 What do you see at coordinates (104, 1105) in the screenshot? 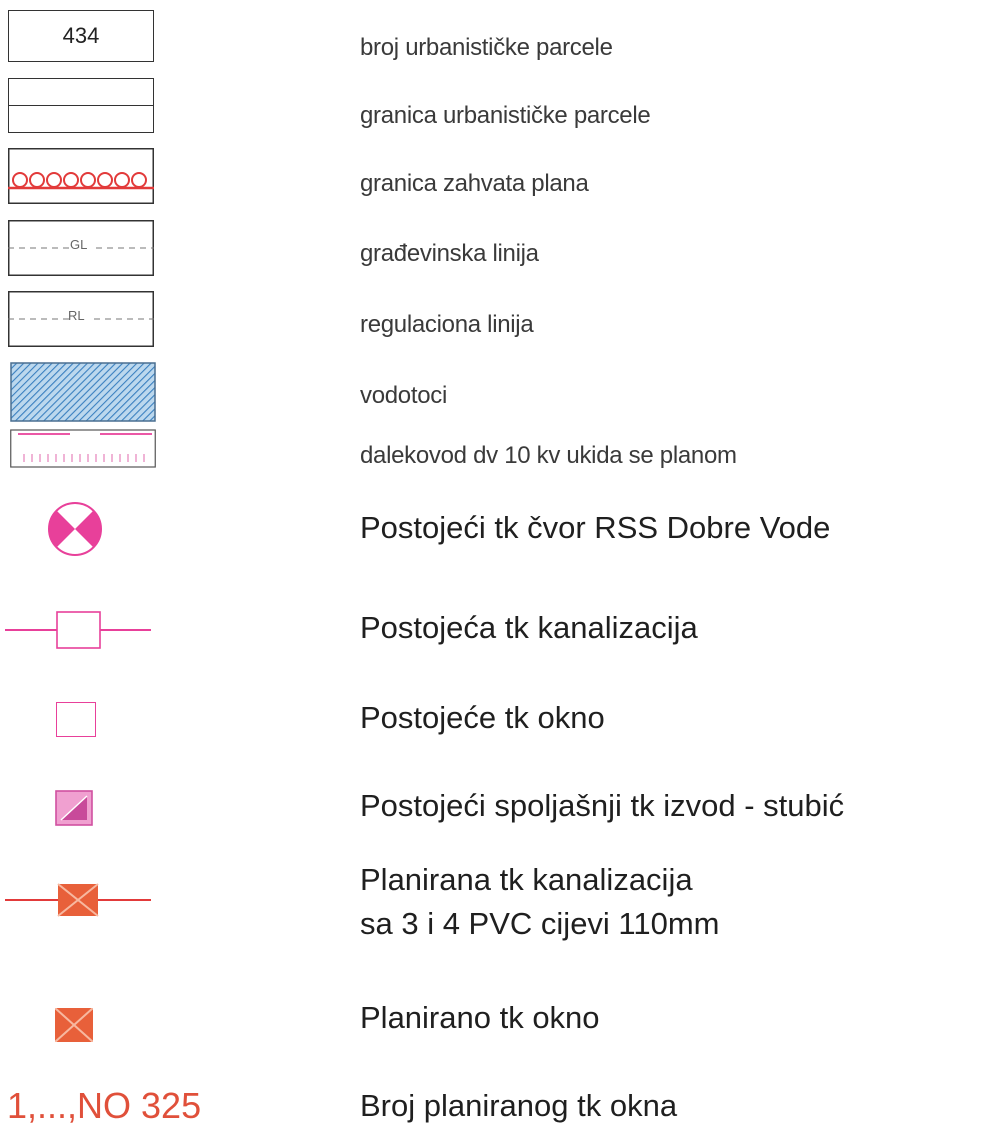
I see `manhole-number-tag: 1,...,NO 325` at bounding box center [104, 1105].